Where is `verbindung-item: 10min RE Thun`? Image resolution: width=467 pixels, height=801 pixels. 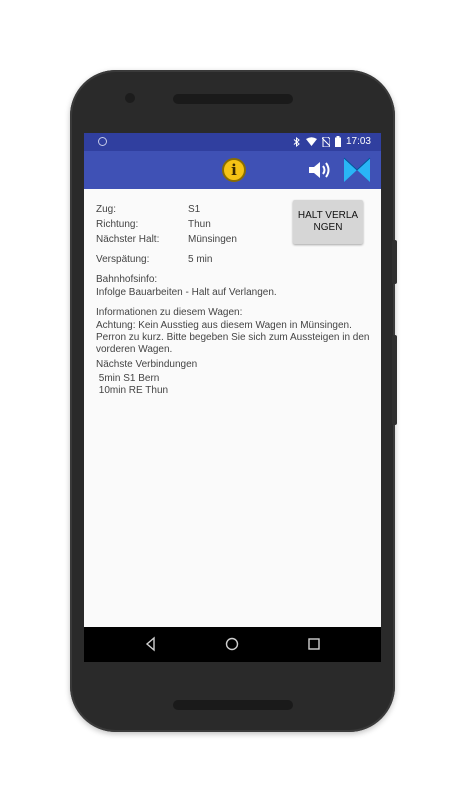 verbindung-item: 10min RE Thun is located at coordinates (132, 390).